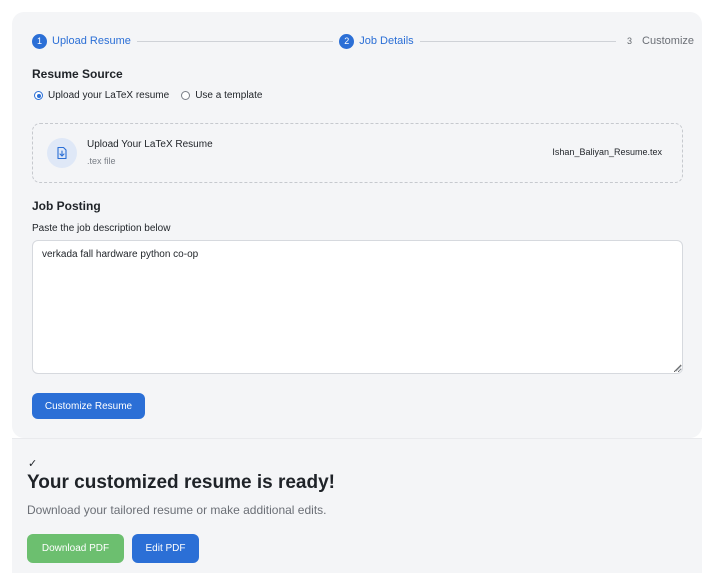 The width and height of the screenshot is (718, 573). Describe the element at coordinates (347, 41) in the screenshot. I see `step-number: 2` at that location.